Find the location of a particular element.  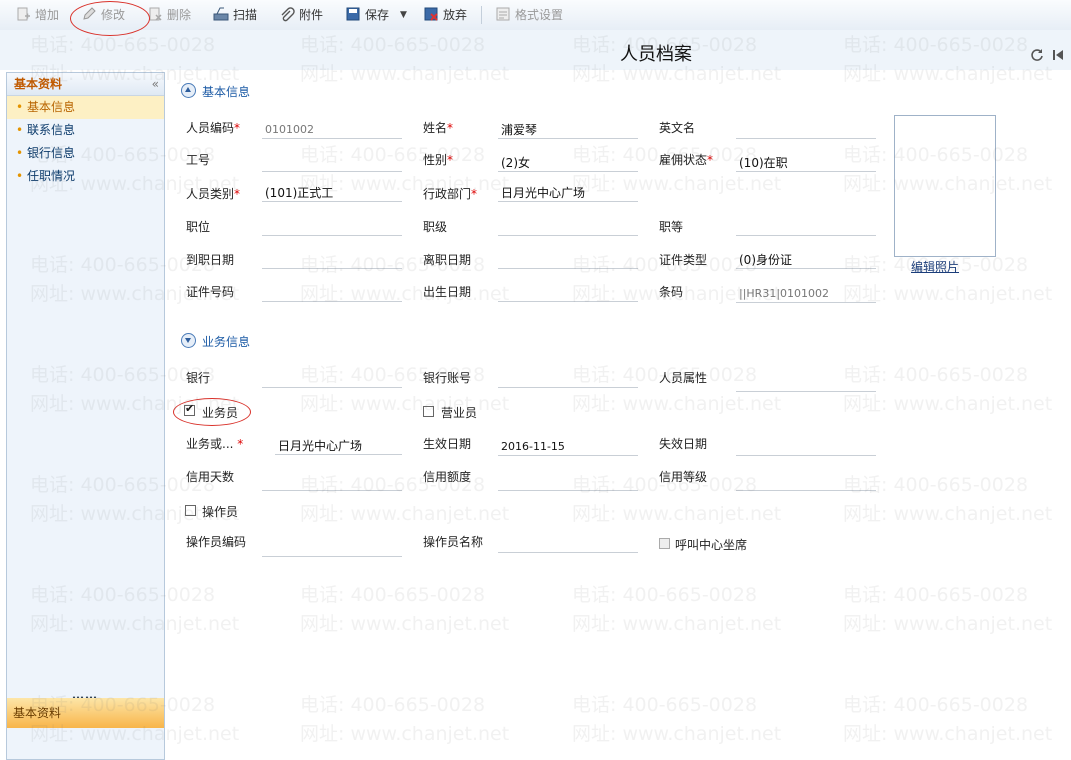

rank-field is located at coordinates (806, 227).